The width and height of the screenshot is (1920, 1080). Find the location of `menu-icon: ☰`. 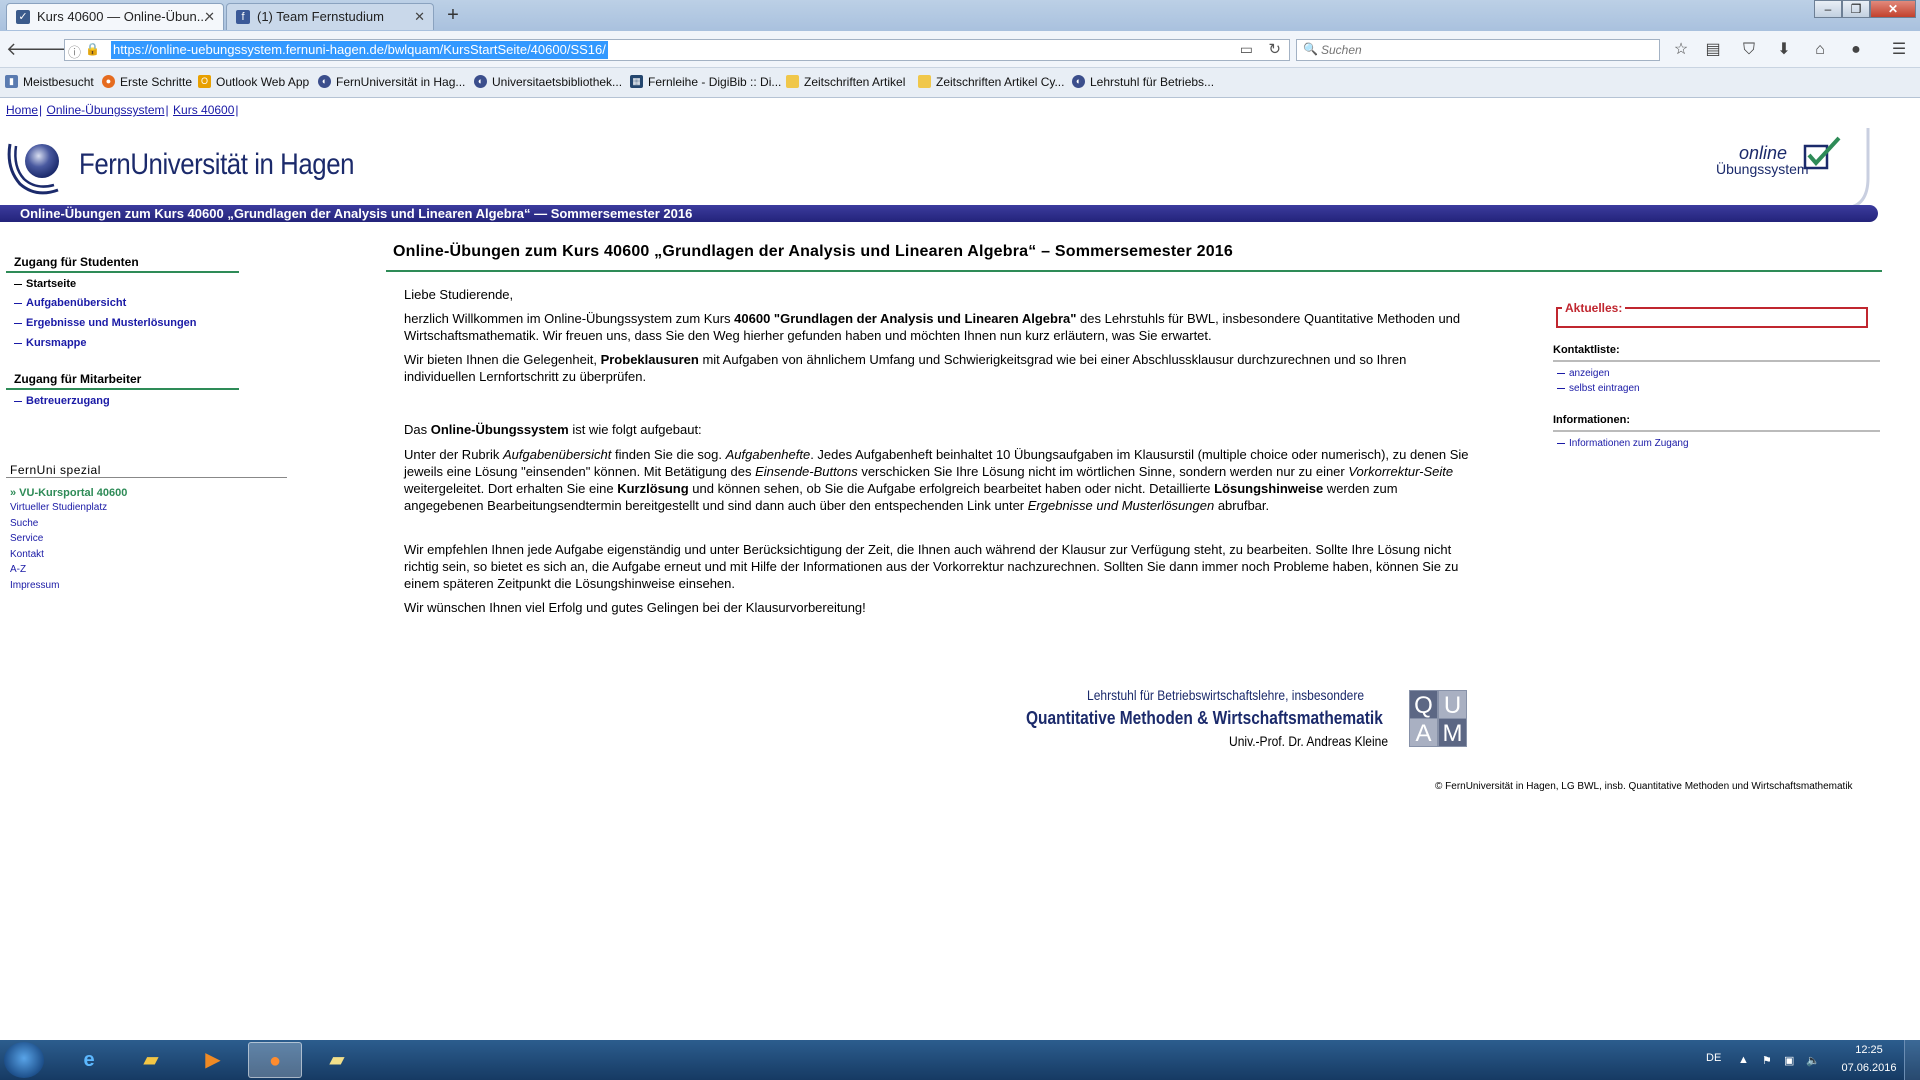

menu-icon: ☰ is located at coordinates (1899, 50).